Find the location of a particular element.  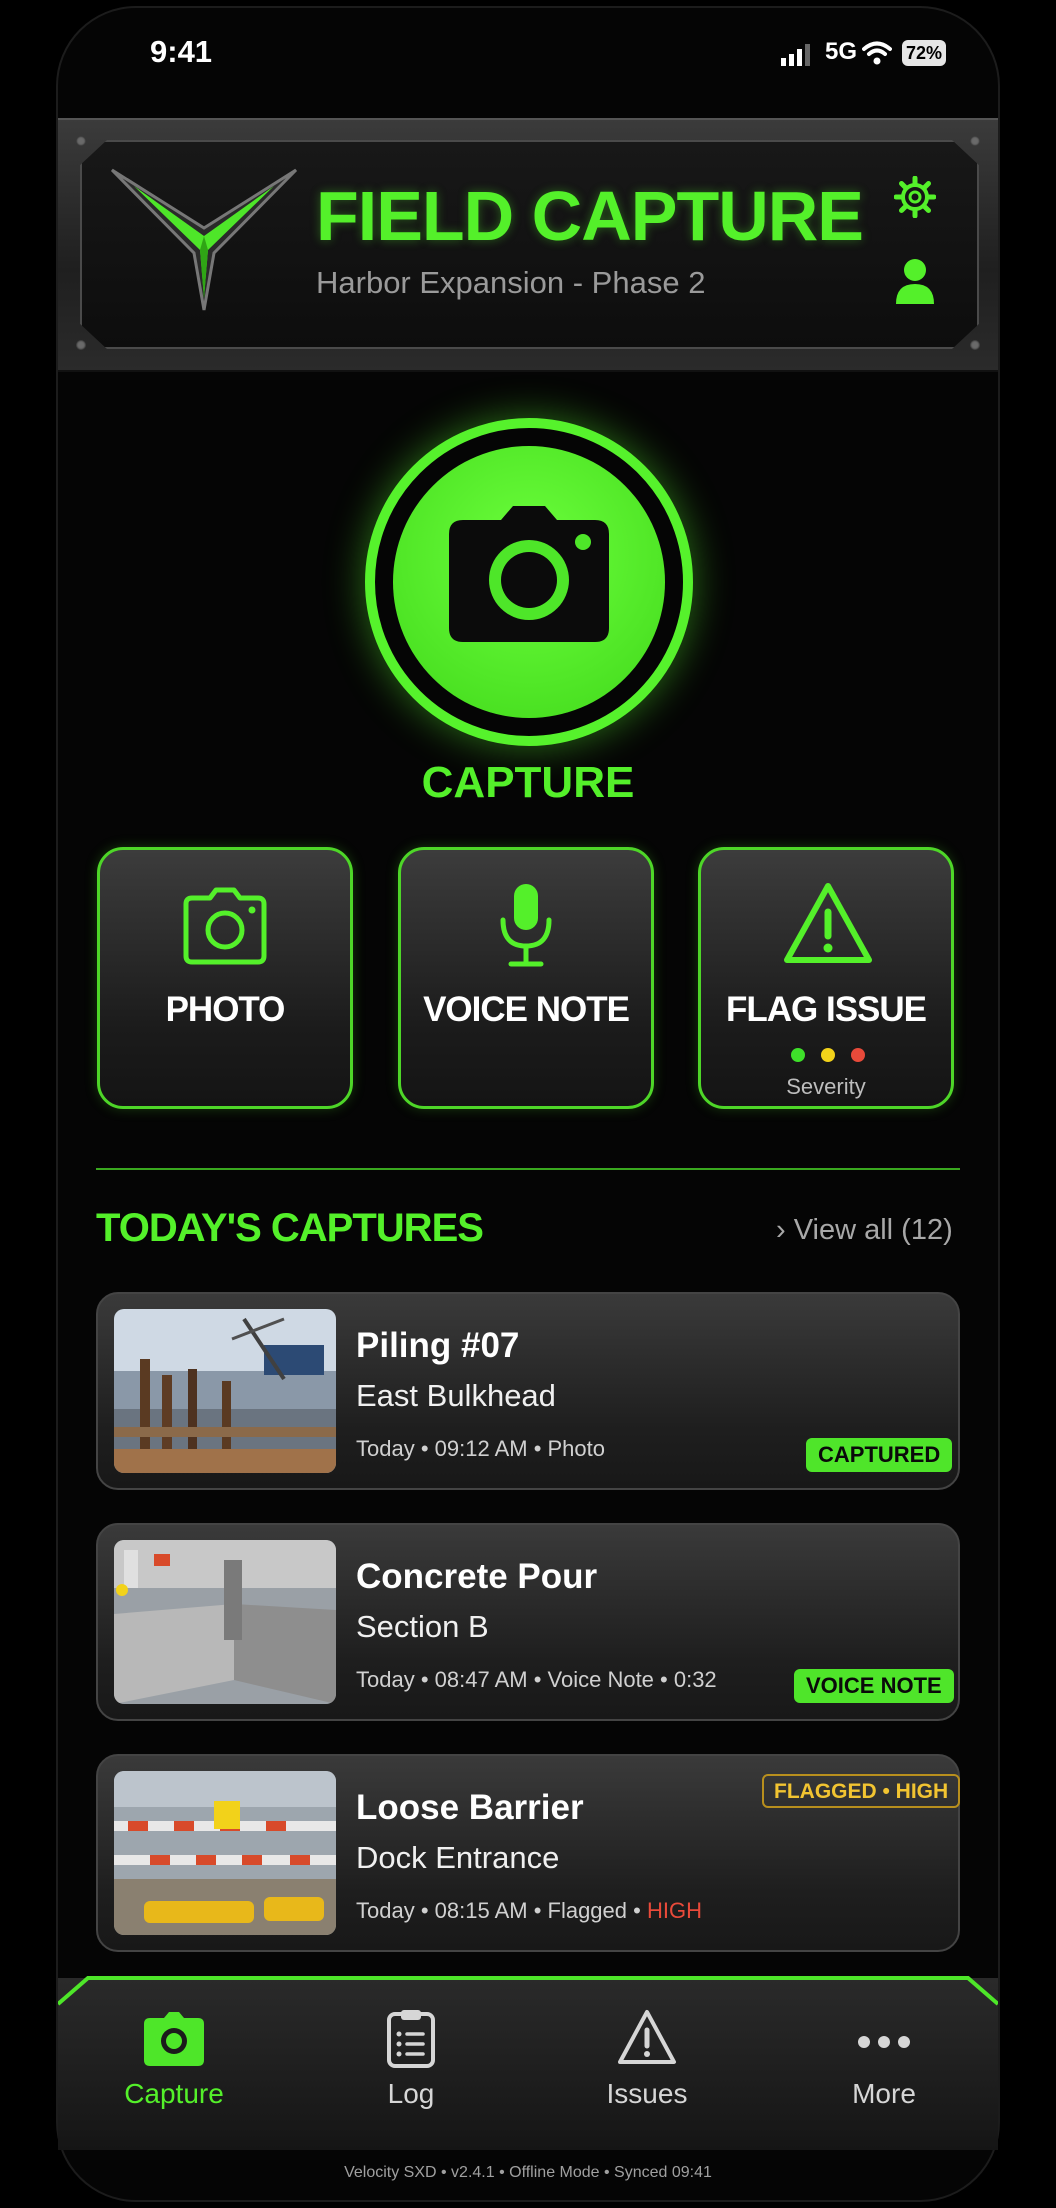

status-badge: CAPTURED is located at coordinates (879, 1455).